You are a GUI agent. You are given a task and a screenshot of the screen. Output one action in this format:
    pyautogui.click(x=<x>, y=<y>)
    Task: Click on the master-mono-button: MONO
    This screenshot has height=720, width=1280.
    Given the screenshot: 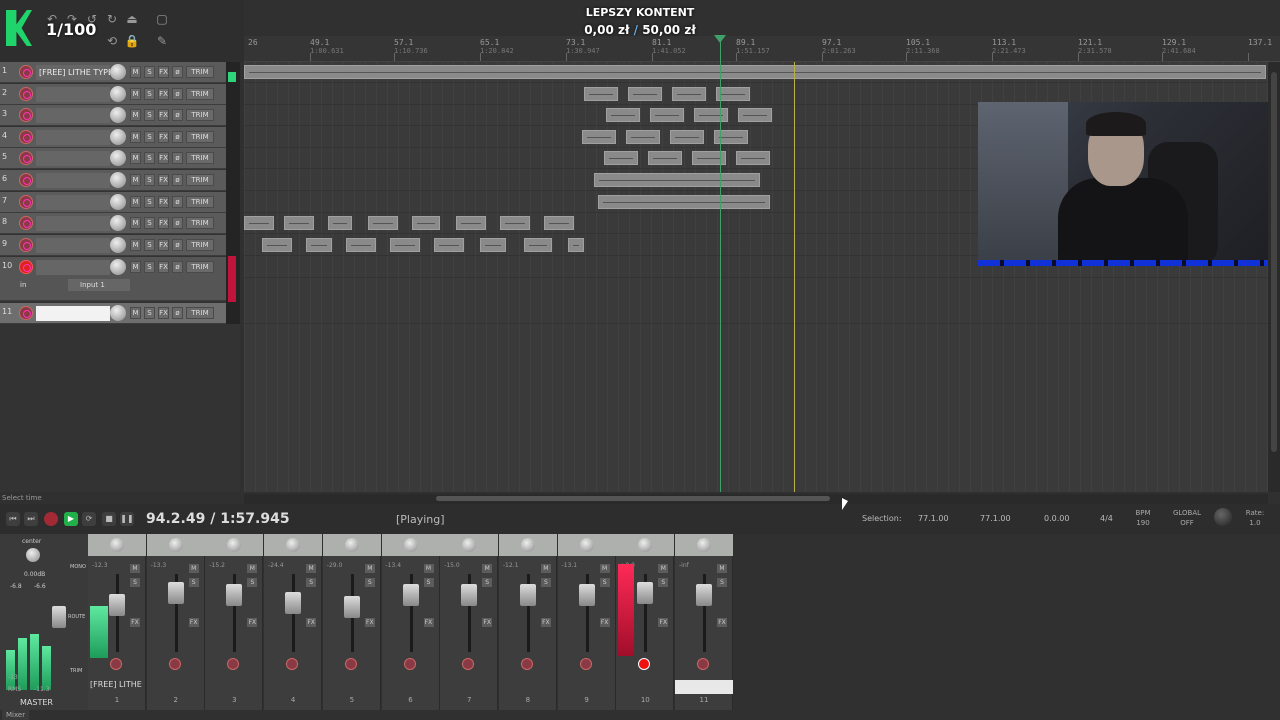 What is the action you would take?
    pyautogui.click(x=78, y=567)
    